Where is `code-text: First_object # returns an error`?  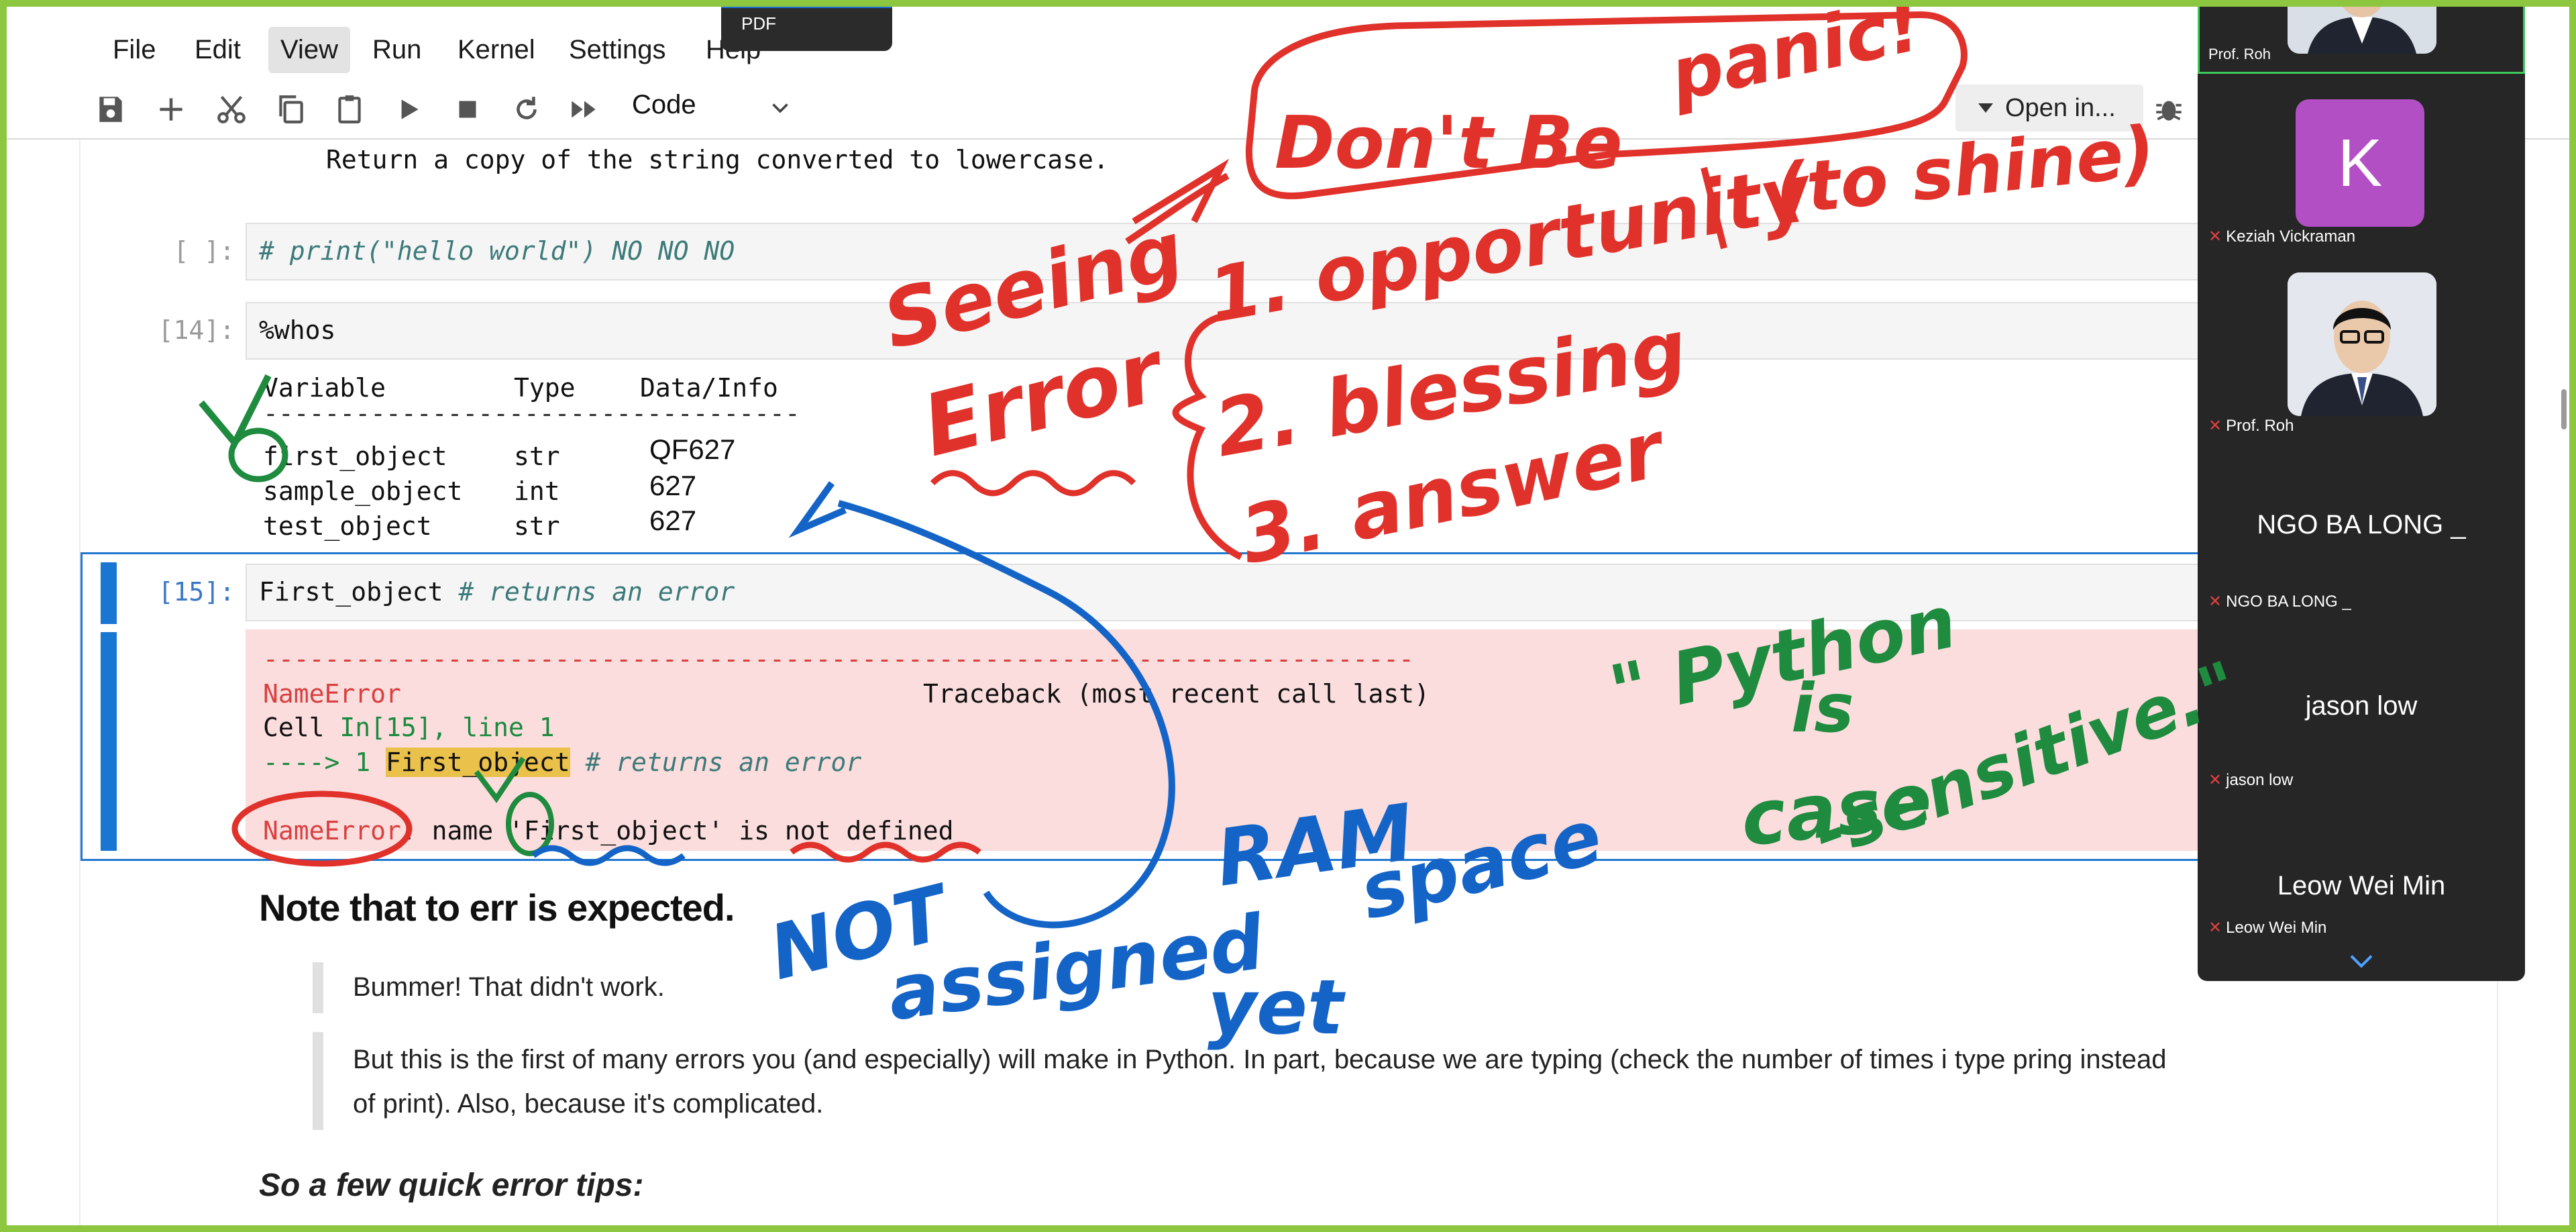
code-text: First_object # returns an error is located at coordinates (497, 592).